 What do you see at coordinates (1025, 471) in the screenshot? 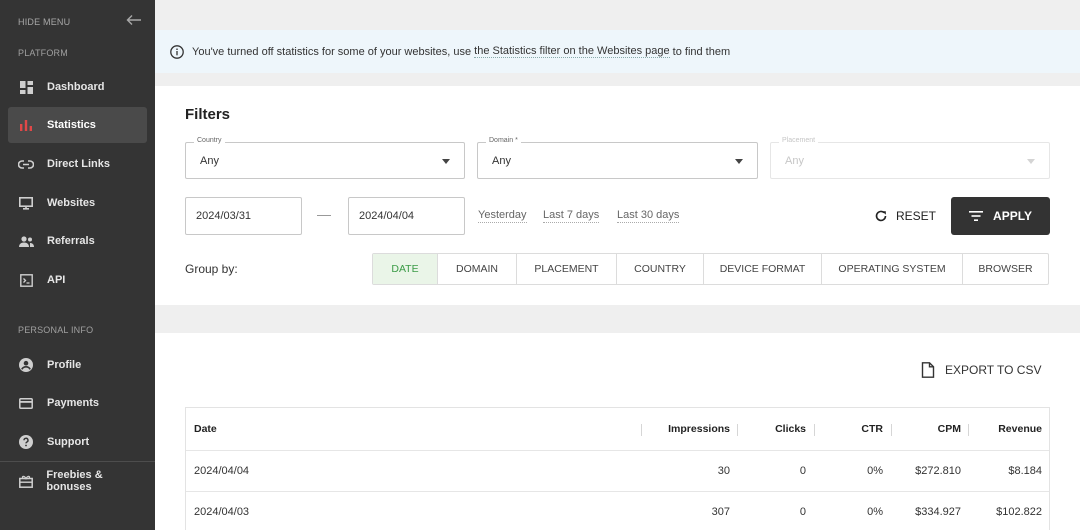
I see `cell-revenue: $8.184` at bounding box center [1025, 471].